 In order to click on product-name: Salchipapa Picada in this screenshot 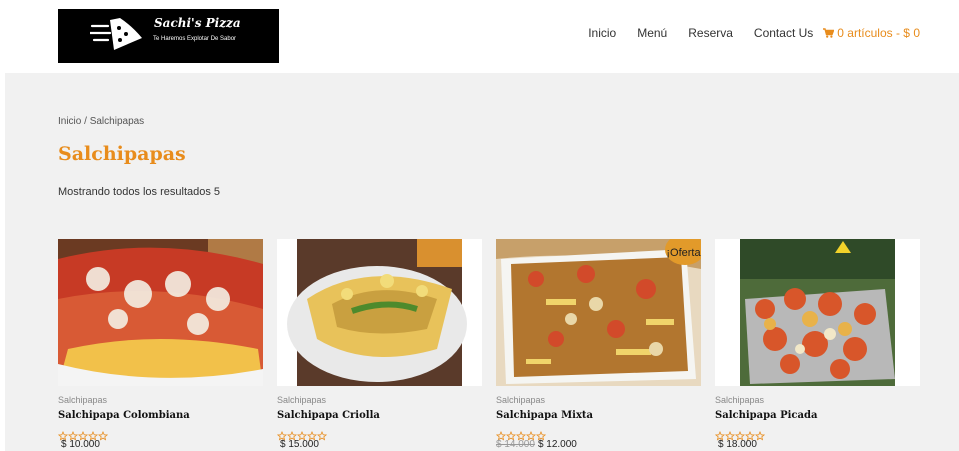, I will do `click(817, 415)`.